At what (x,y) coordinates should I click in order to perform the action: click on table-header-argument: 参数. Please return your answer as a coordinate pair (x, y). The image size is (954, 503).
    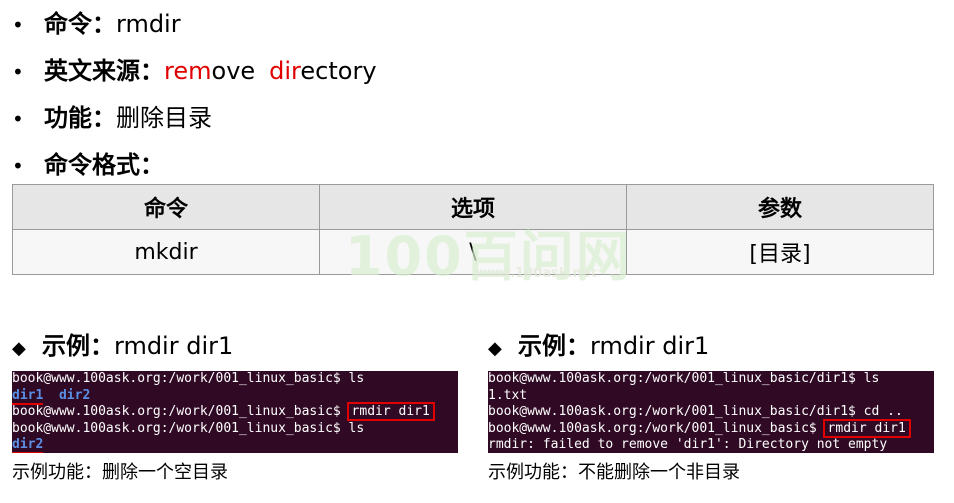
    Looking at the image, I should click on (780, 207).